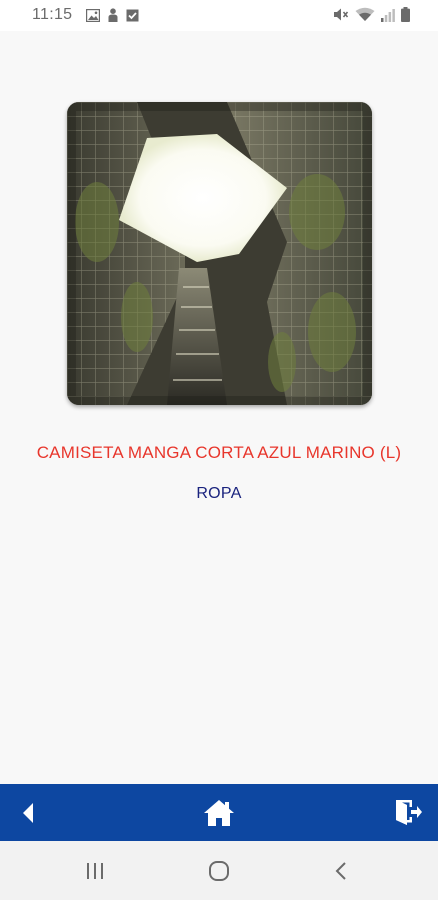 Image resolution: width=438 pixels, height=900 pixels. I want to click on system-home-button, so click(219, 870).